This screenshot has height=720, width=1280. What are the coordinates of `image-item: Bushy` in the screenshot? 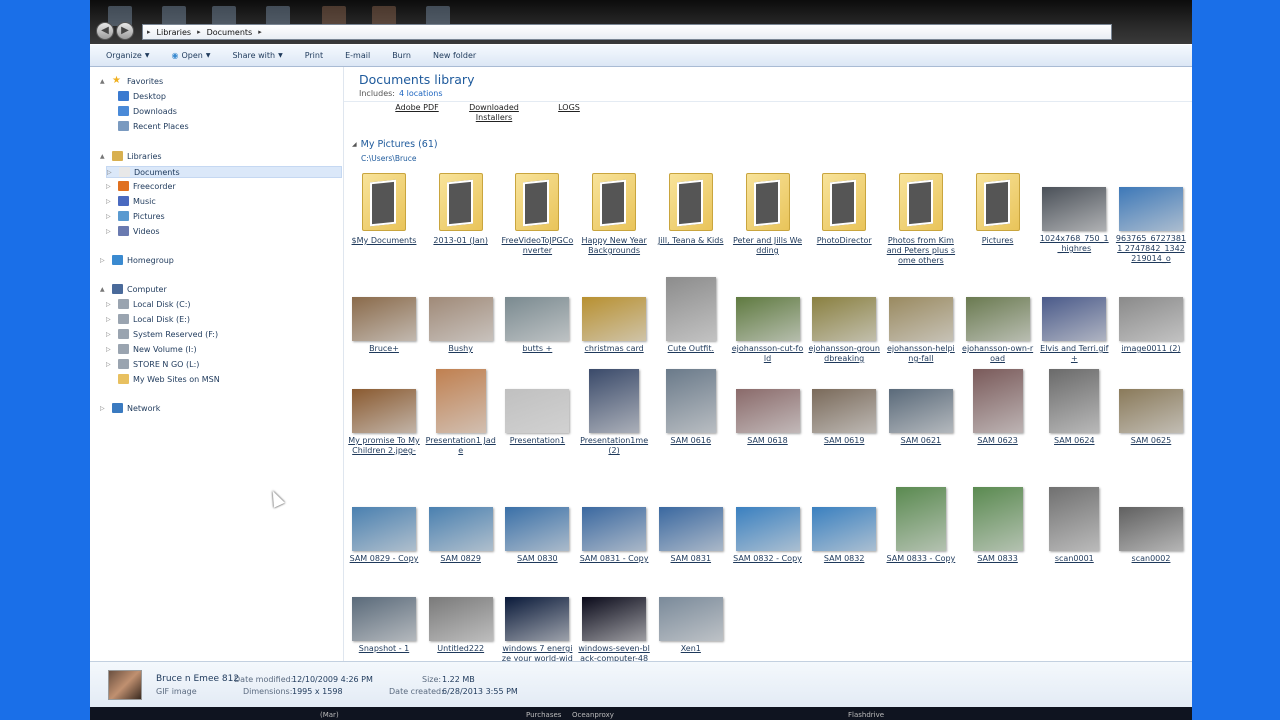 It's located at (461, 315).